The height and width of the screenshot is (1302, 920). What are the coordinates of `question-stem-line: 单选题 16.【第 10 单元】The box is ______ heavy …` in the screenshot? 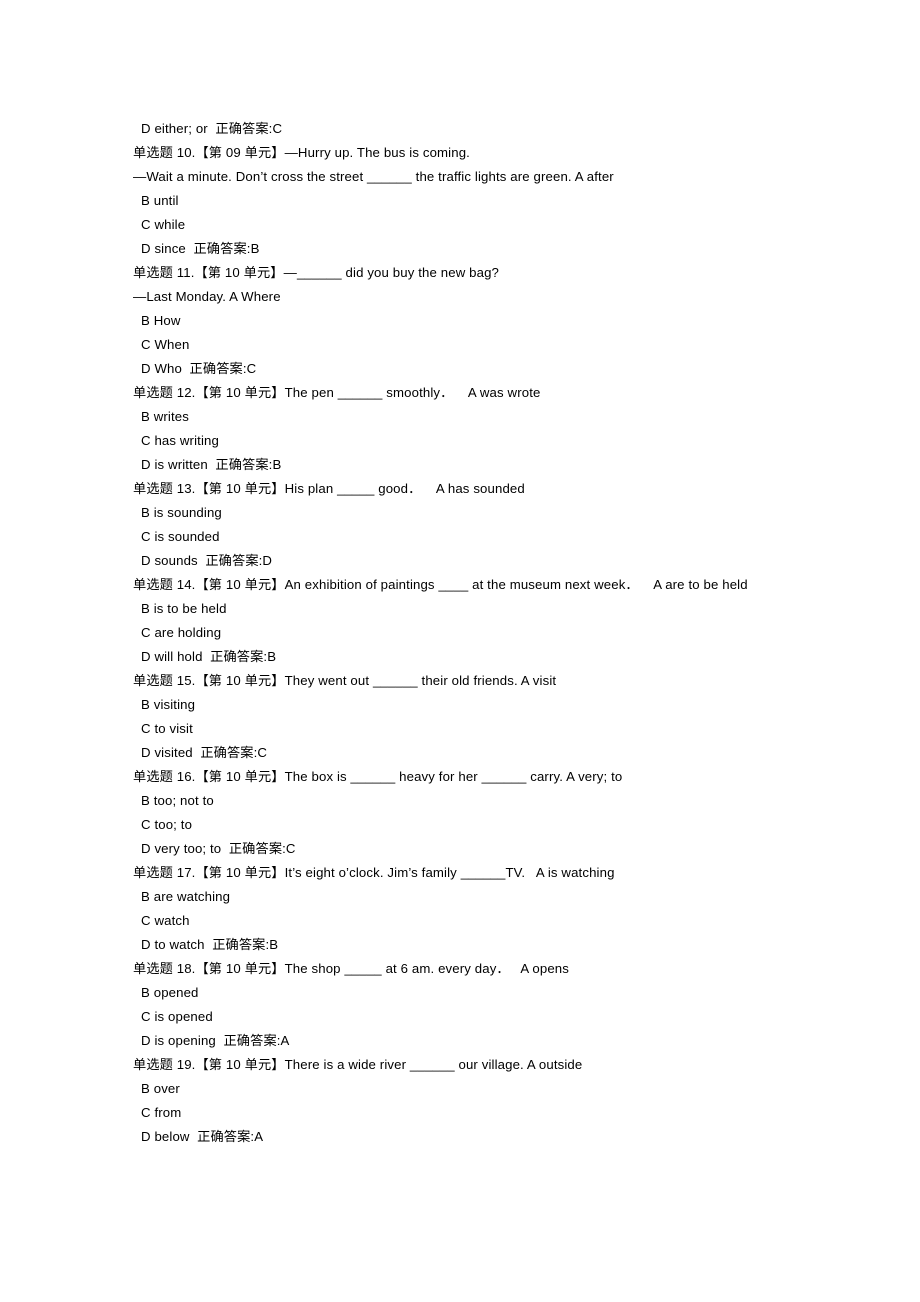 It's located at (378, 776).